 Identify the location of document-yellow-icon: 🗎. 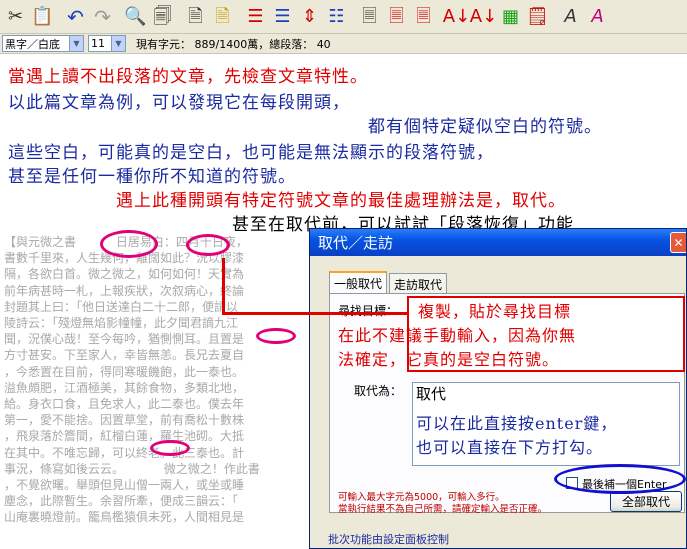
(222, 17).